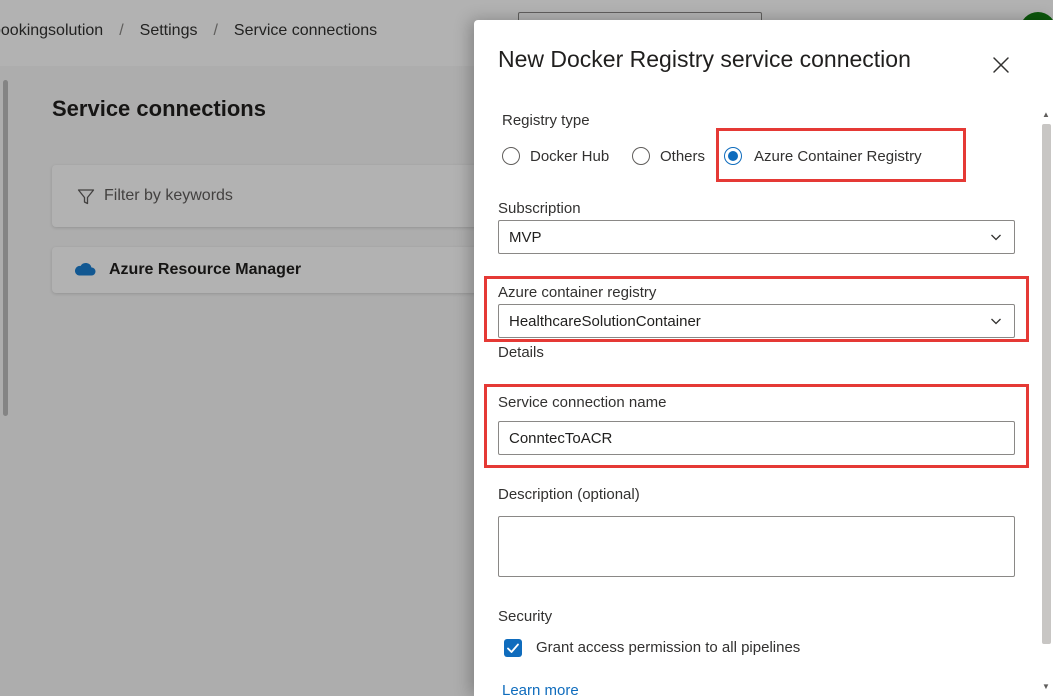 The height and width of the screenshot is (696, 1053). I want to click on scroll-thumb, so click(1046, 384).